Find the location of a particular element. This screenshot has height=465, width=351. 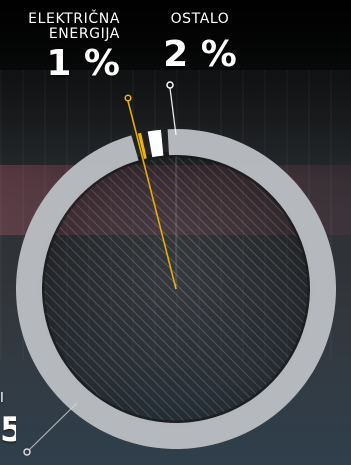

slice-label-elektricna: ELEKTRIČNA ENERGIJA 1 % is located at coordinates (70, 48).